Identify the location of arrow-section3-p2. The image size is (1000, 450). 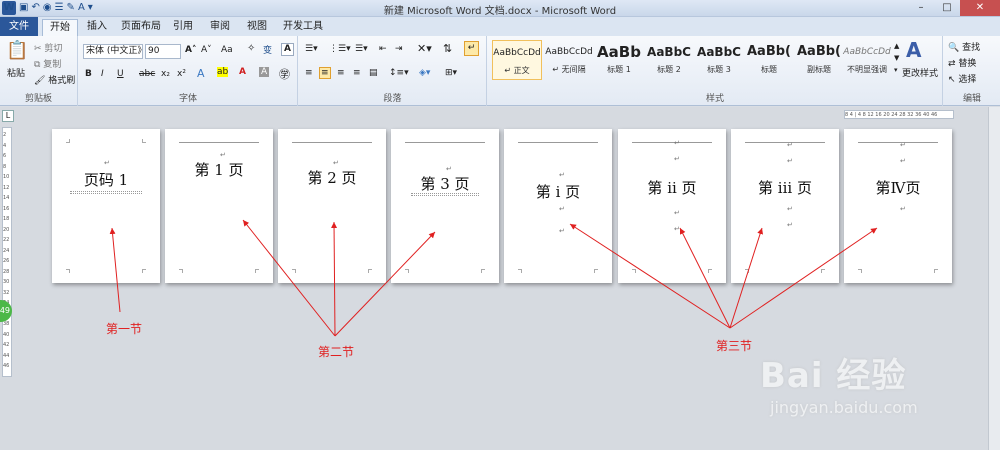
(705, 278).